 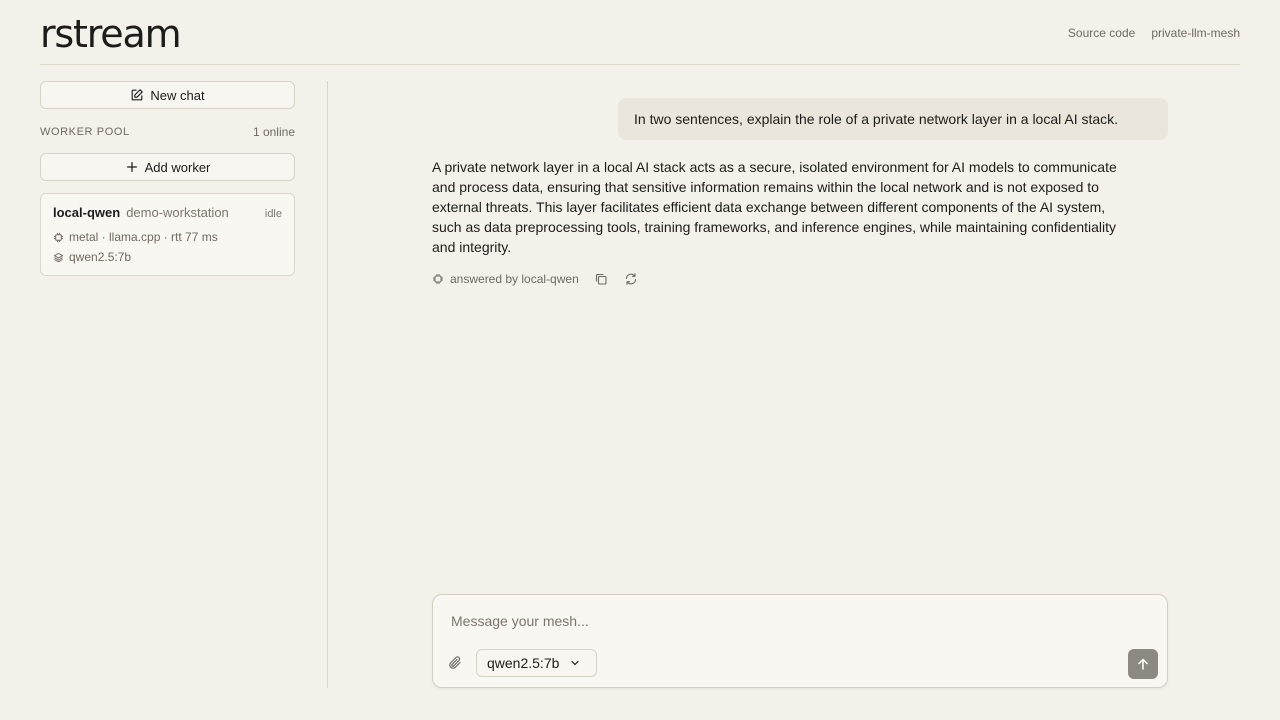 I want to click on plus-icon, so click(x=131, y=167).